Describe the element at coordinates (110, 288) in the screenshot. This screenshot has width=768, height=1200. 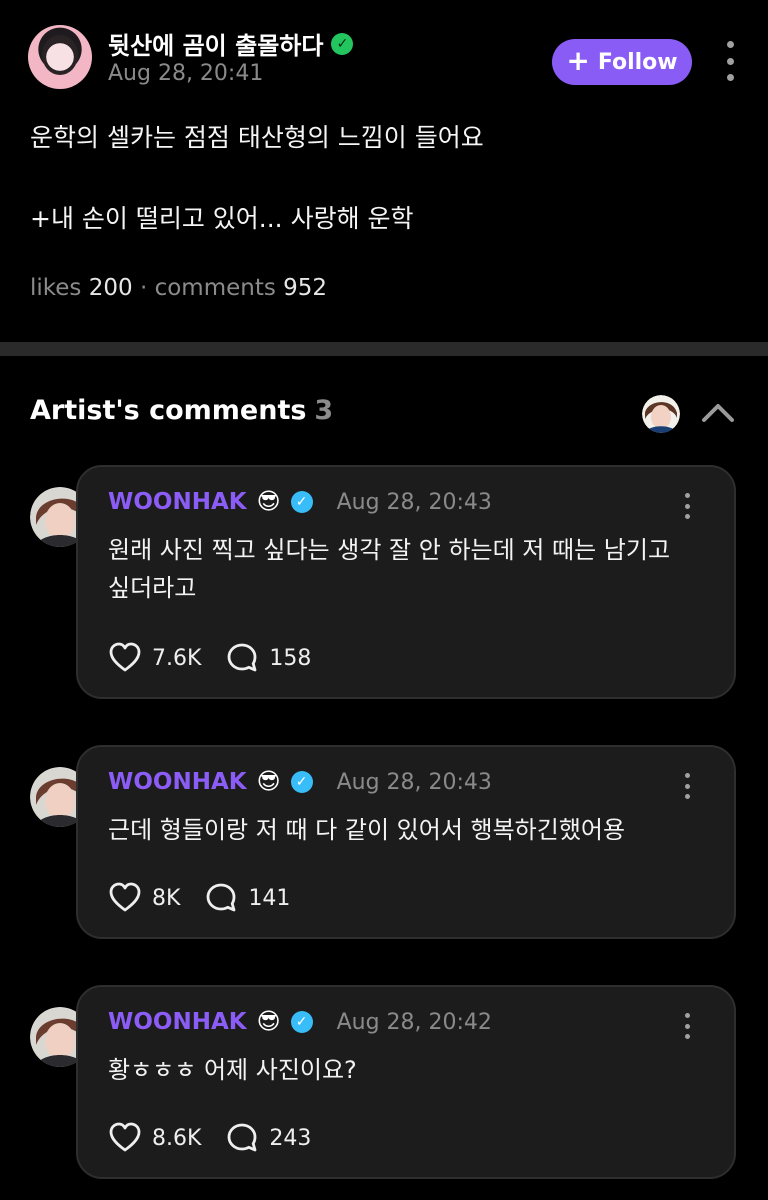
I see `likes-count: 200` at that location.